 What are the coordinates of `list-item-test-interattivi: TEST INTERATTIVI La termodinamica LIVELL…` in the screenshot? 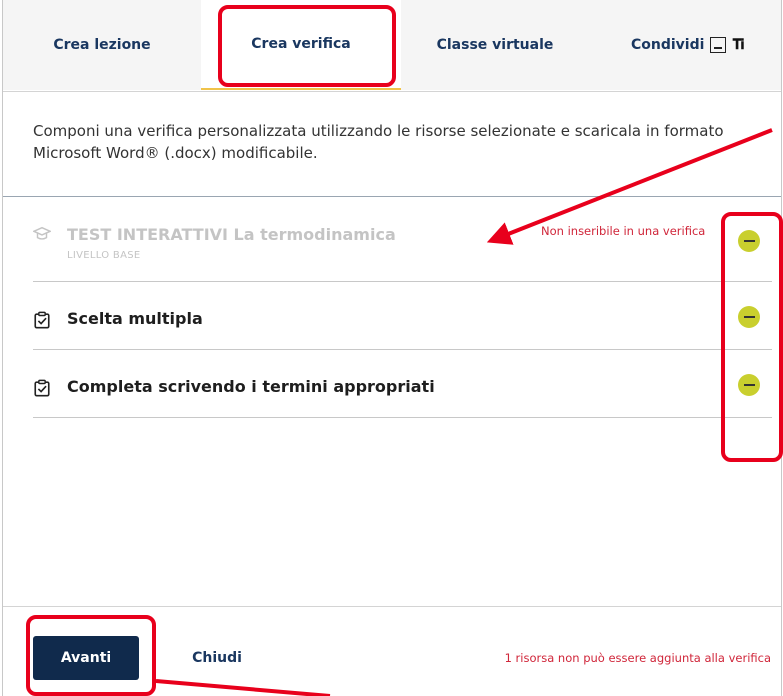 It's located at (402, 247).